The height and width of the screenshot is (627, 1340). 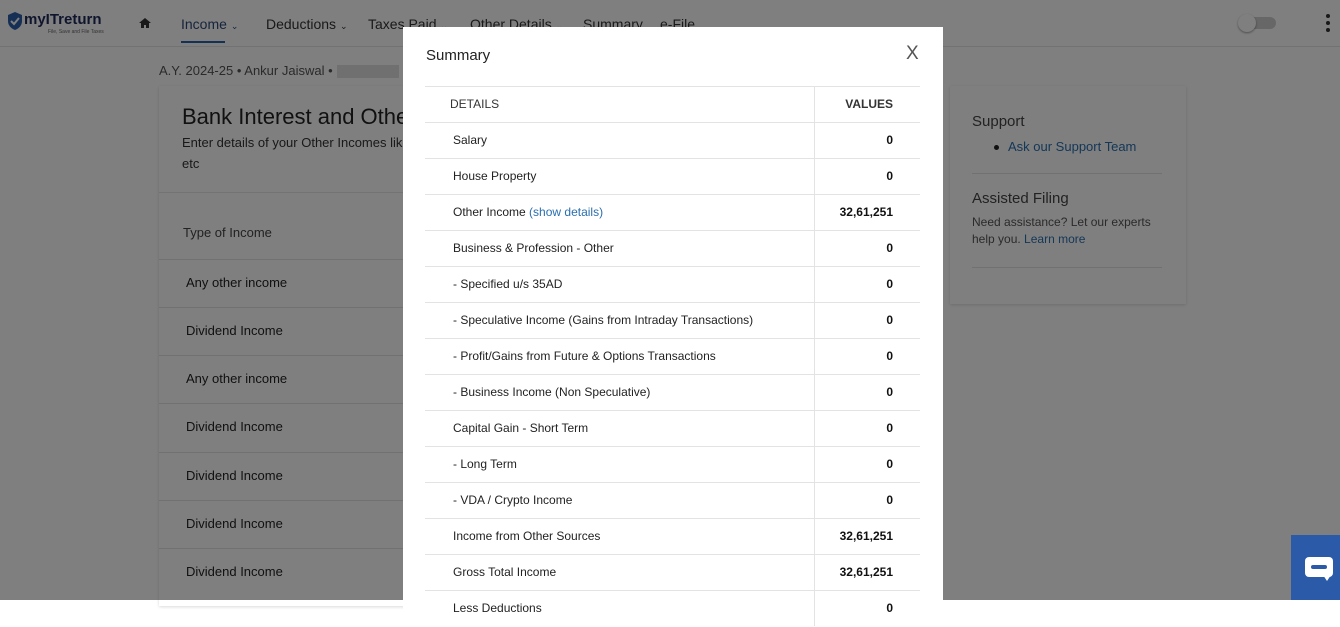 I want to click on table-row: Less Deductions 0, so click(x=672, y=608).